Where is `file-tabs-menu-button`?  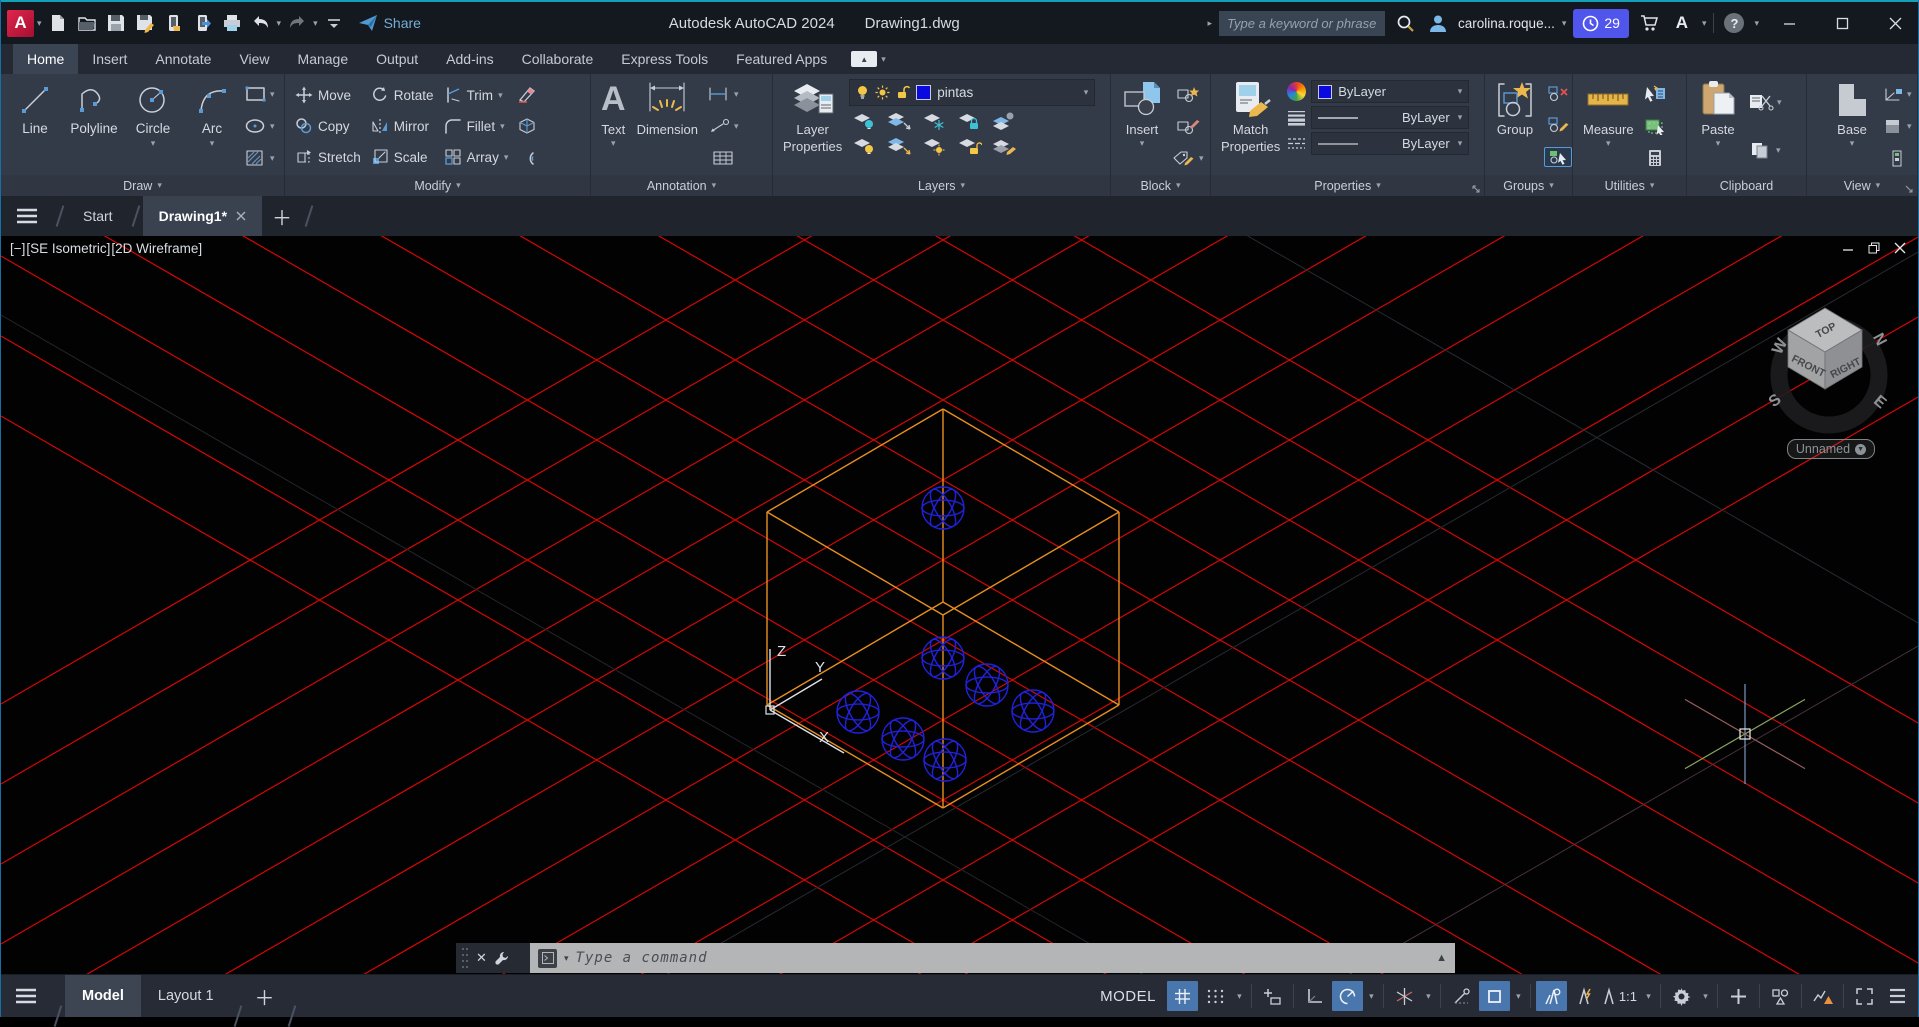
file-tabs-menu-button is located at coordinates (27, 216).